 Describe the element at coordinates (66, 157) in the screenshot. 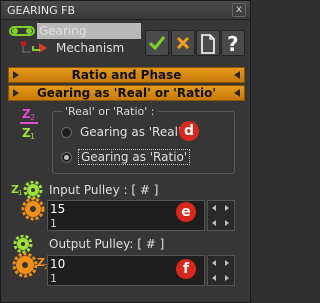

I see `radio-dot-selected` at that location.